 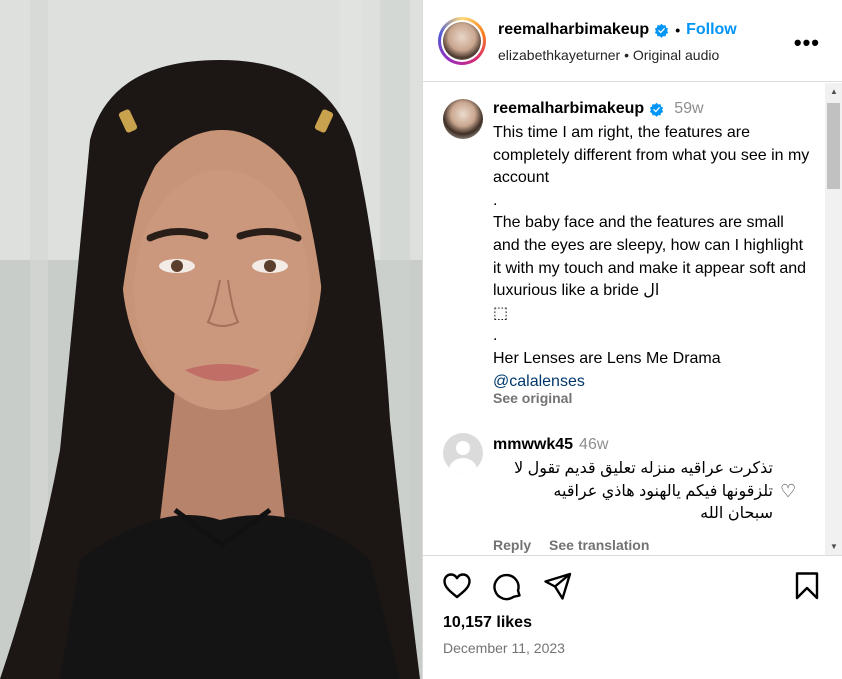 I want to click on see-translation-button: See translation, so click(x=599, y=545).